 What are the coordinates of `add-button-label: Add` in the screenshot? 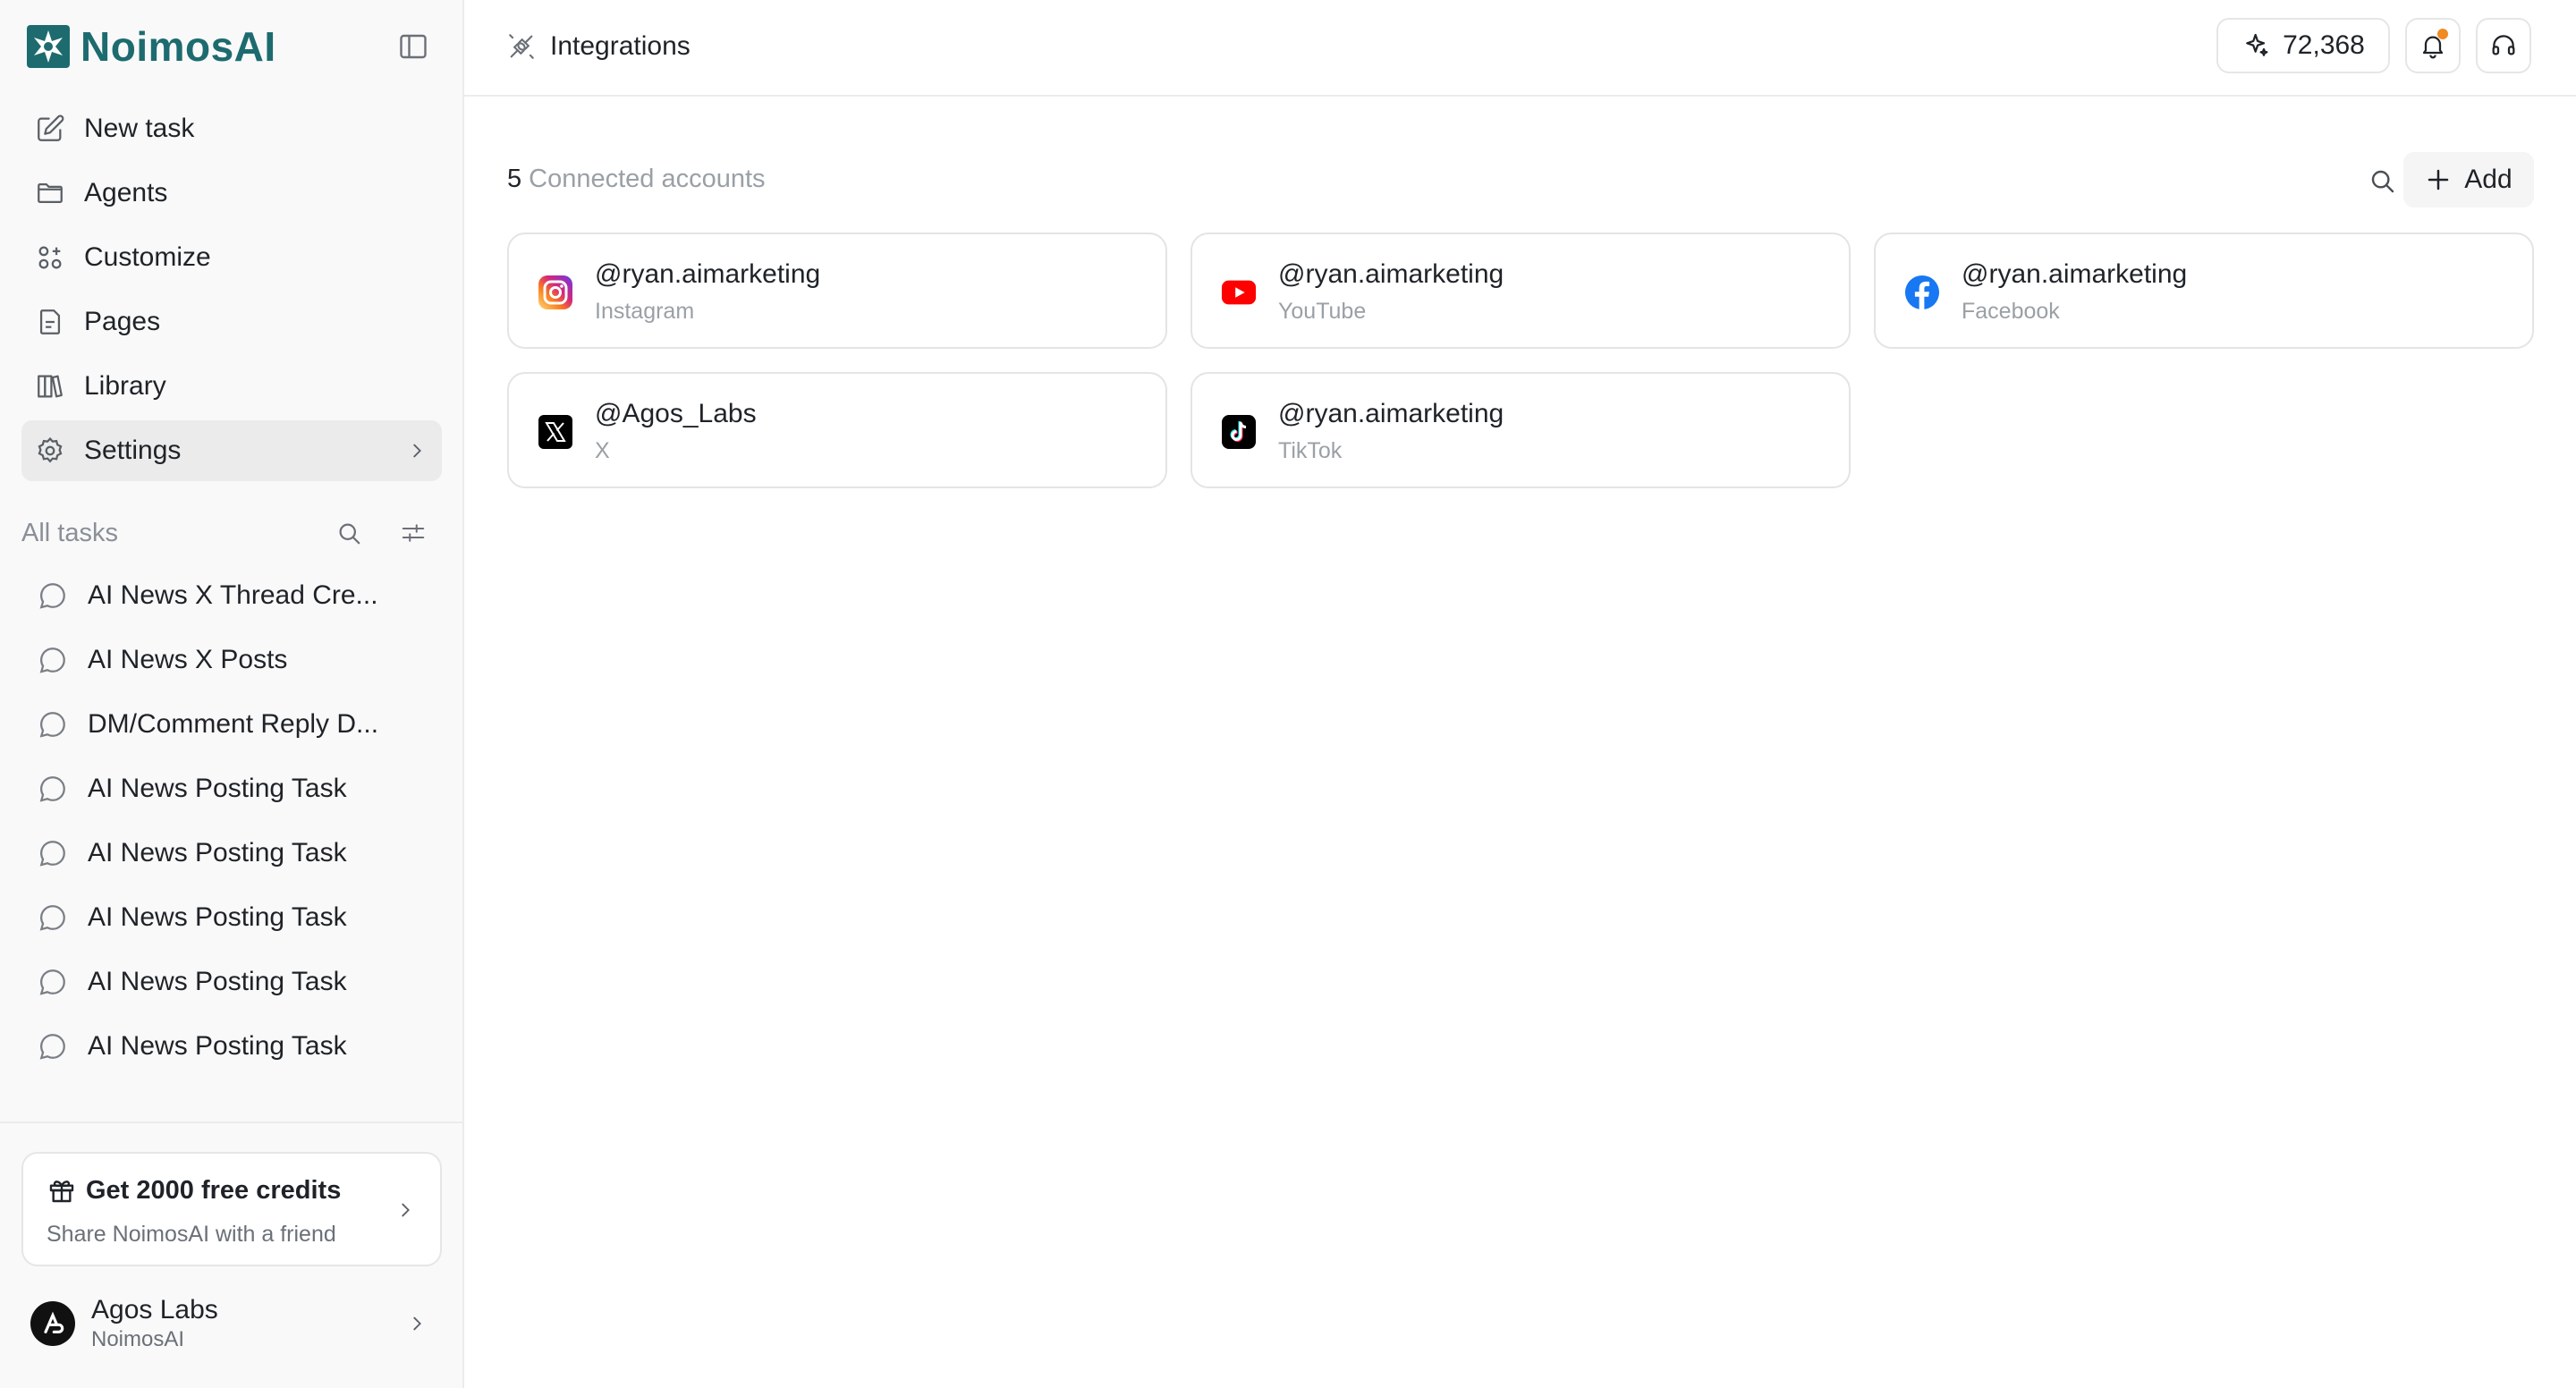 It's located at (2488, 180).